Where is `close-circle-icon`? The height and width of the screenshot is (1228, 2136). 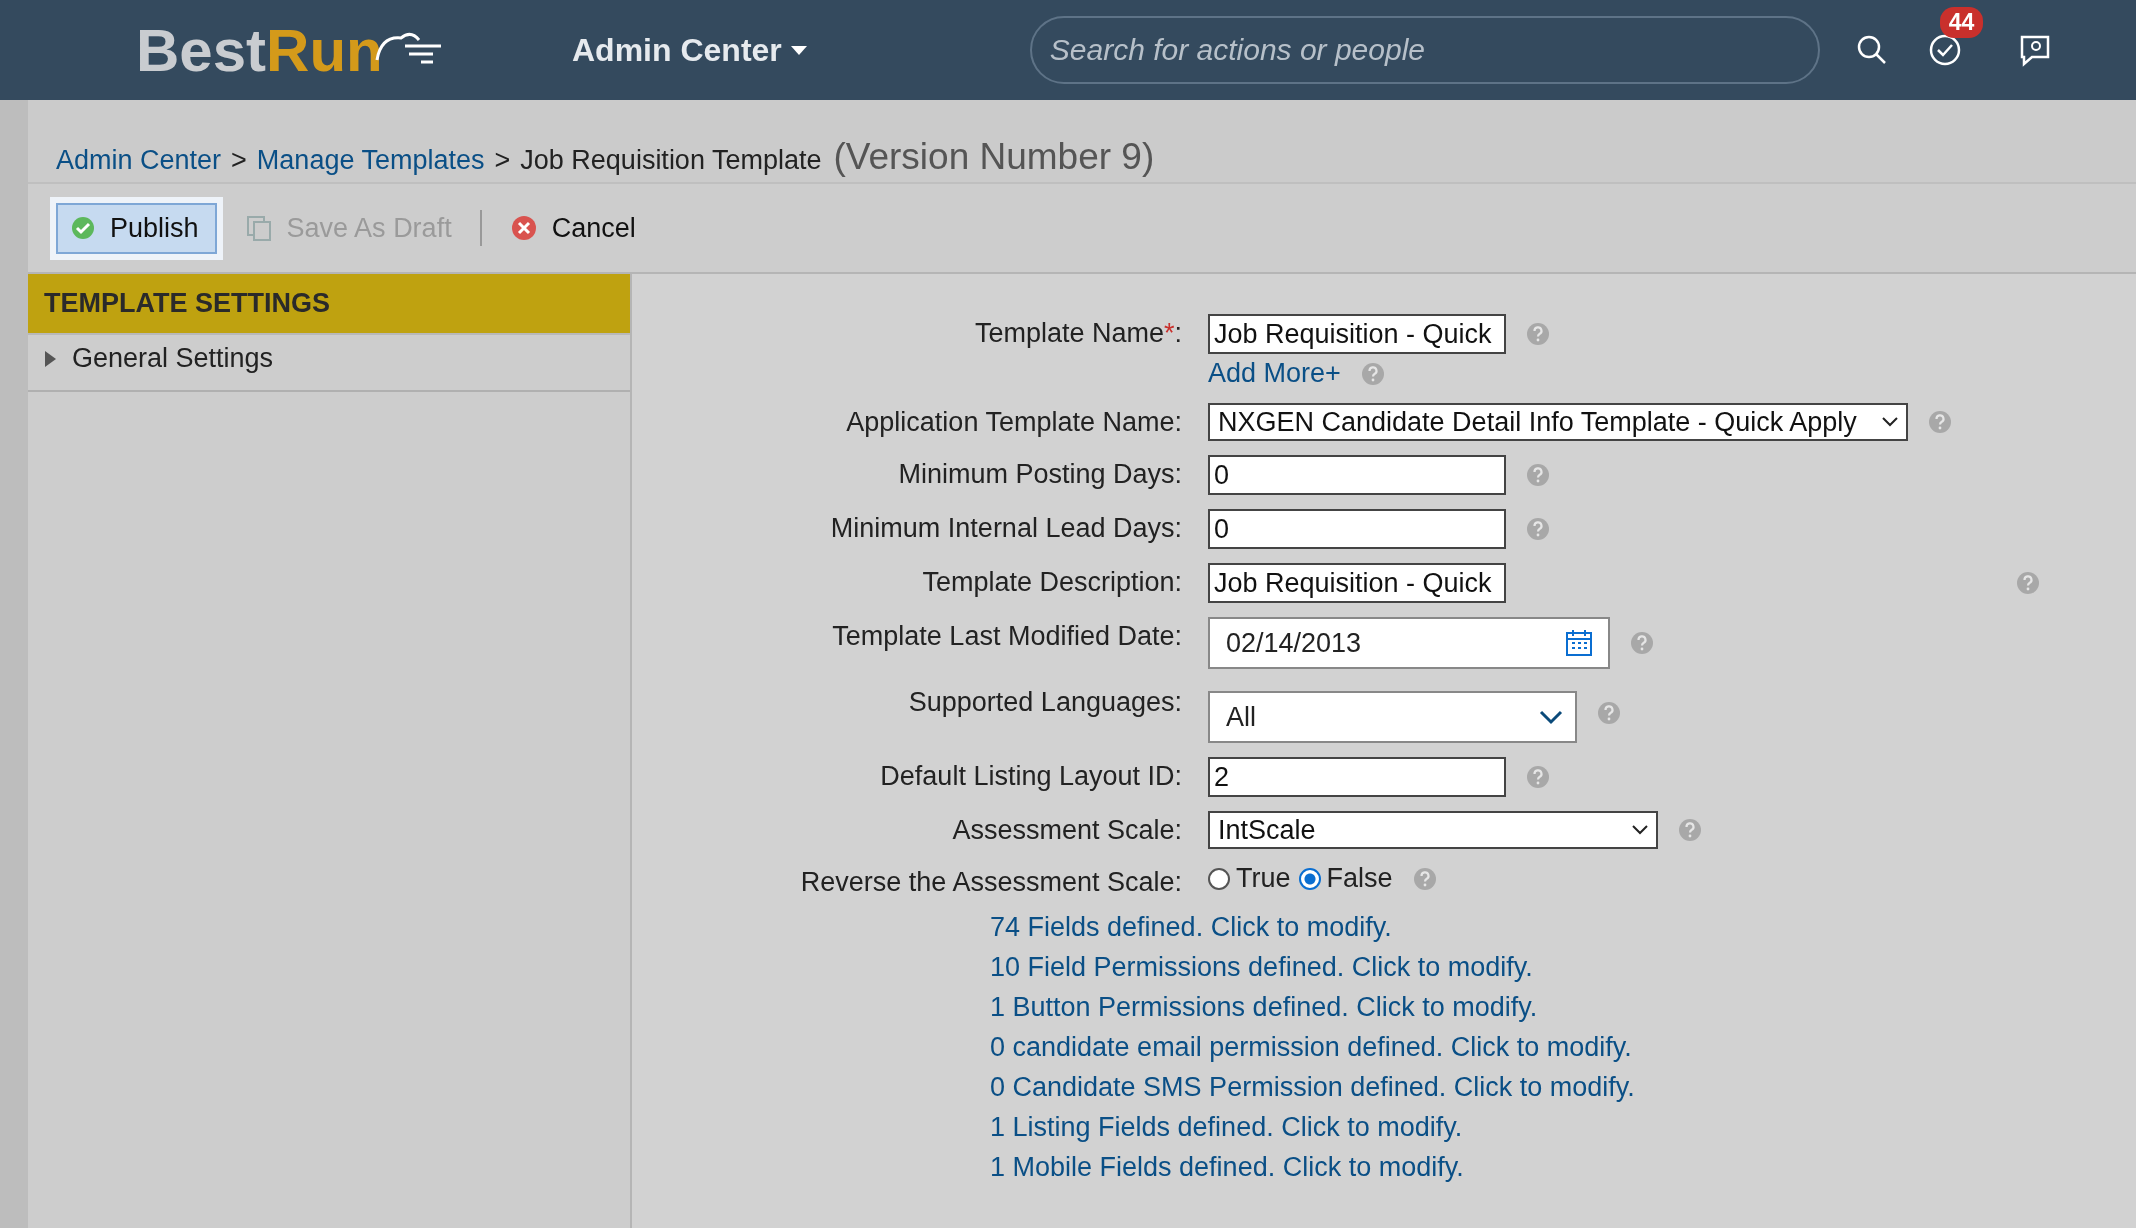 close-circle-icon is located at coordinates (523, 228).